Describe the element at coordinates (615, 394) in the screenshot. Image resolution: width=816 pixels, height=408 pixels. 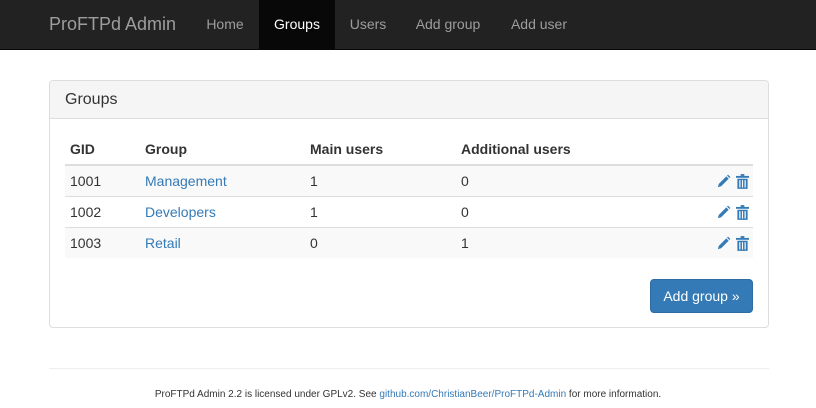
I see `footer-text-after: for more information.` at that location.